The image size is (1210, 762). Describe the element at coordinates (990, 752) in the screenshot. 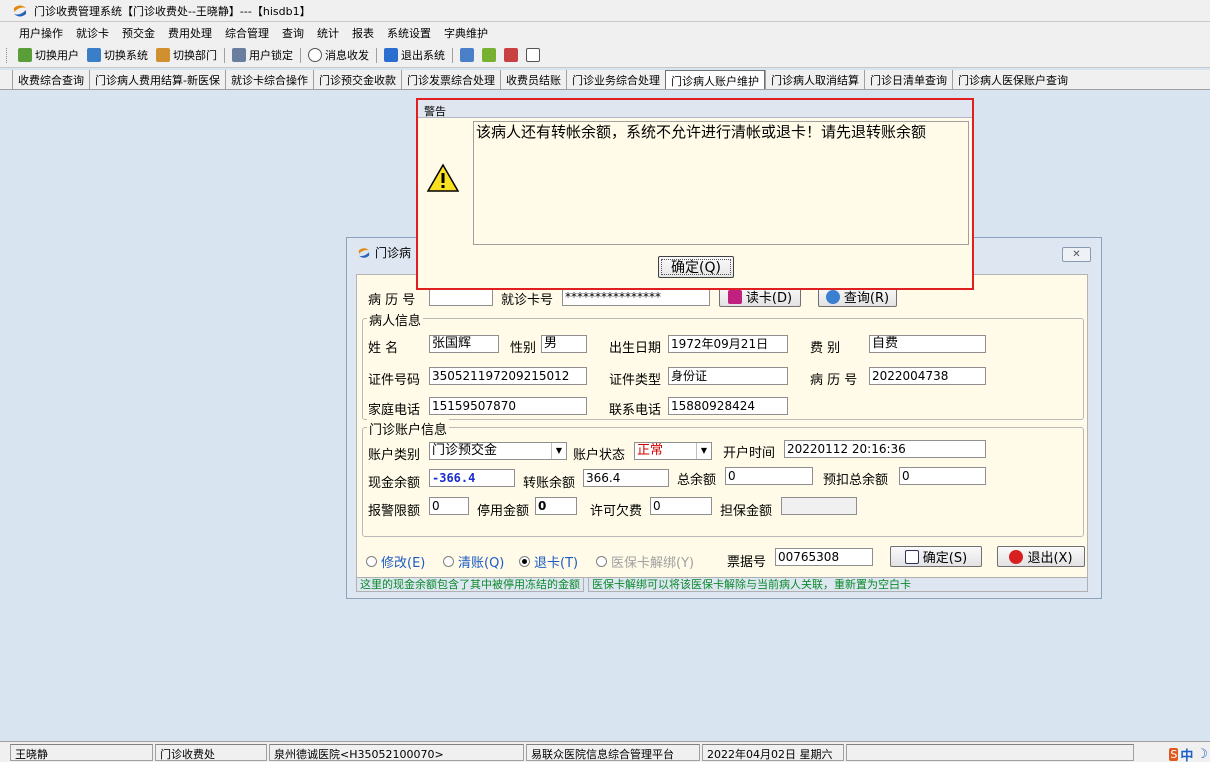

I see `status-empty` at that location.